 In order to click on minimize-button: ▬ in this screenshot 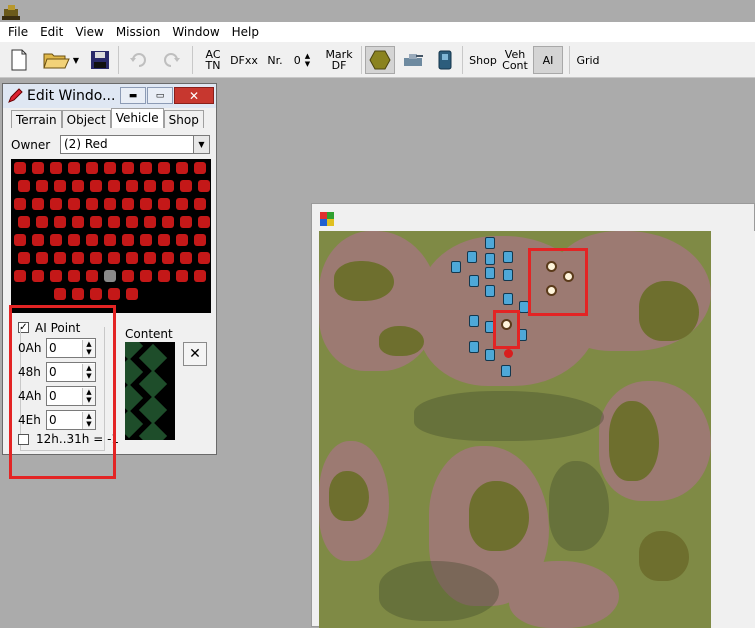, I will do `click(133, 95)`.